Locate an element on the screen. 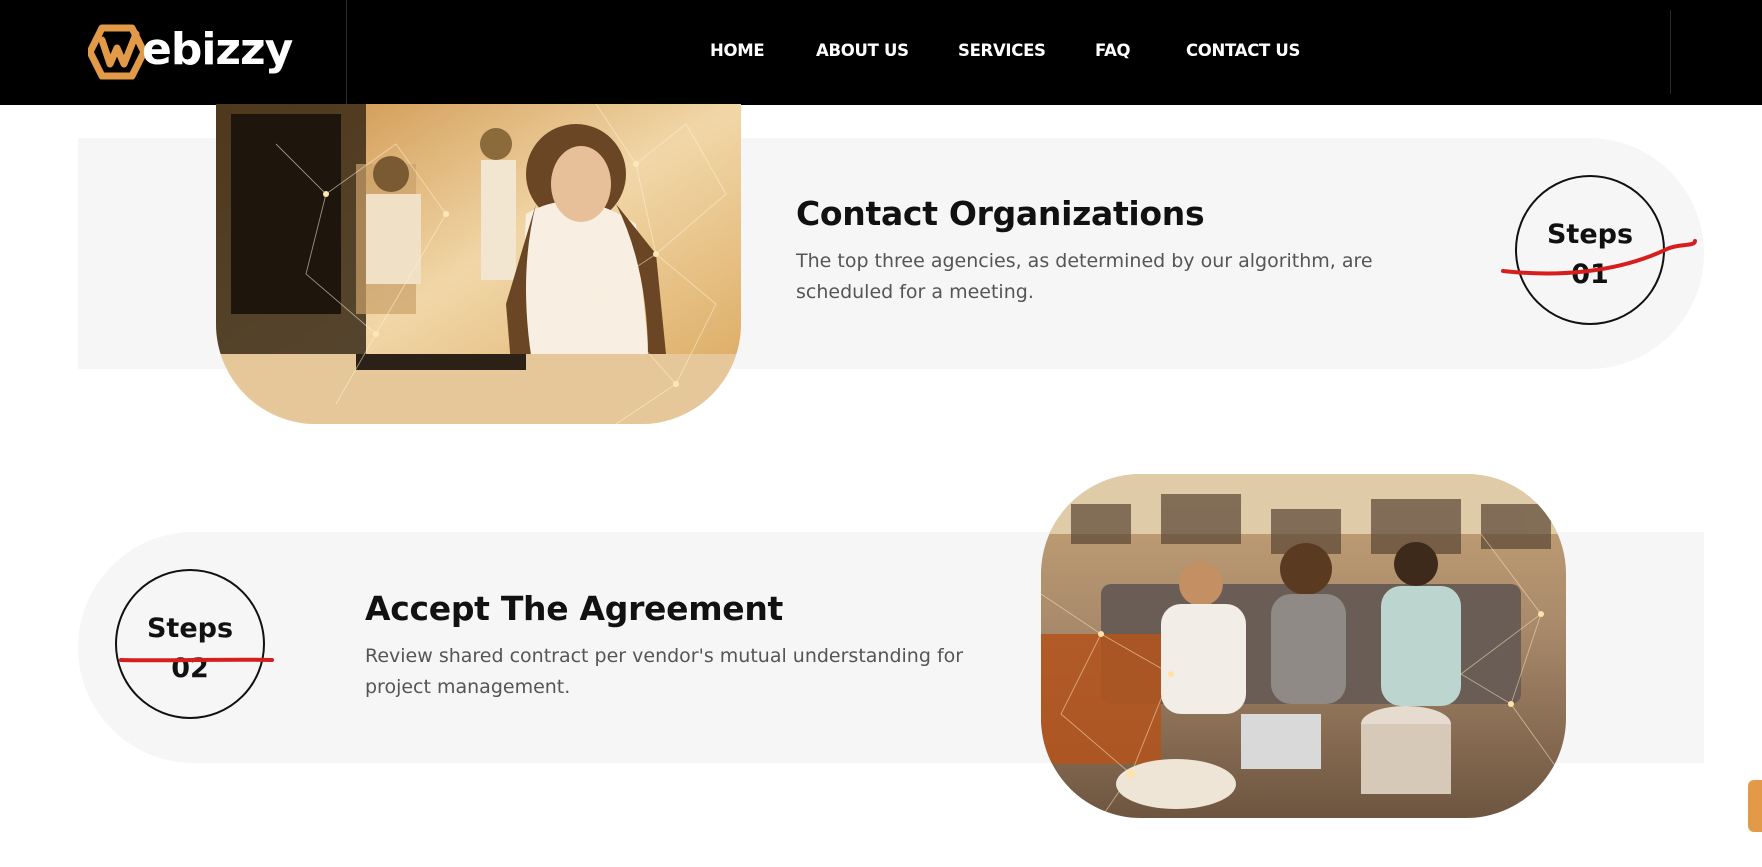 This screenshot has height=867, width=1762. team-meeting-photo is located at coordinates (1303, 646).